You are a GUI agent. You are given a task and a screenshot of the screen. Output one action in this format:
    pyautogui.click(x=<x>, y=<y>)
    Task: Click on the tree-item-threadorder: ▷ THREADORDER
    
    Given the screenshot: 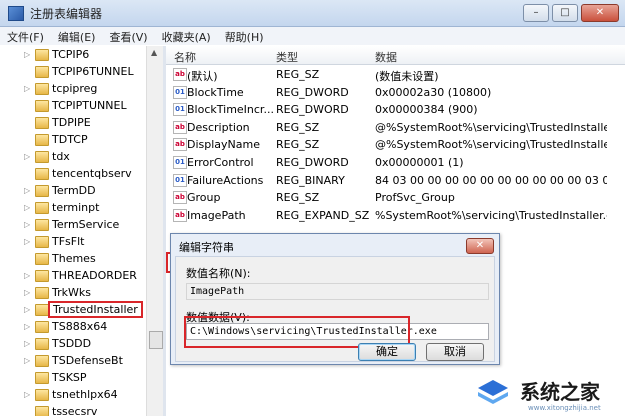 What is the action you would take?
    pyautogui.click(x=73, y=275)
    